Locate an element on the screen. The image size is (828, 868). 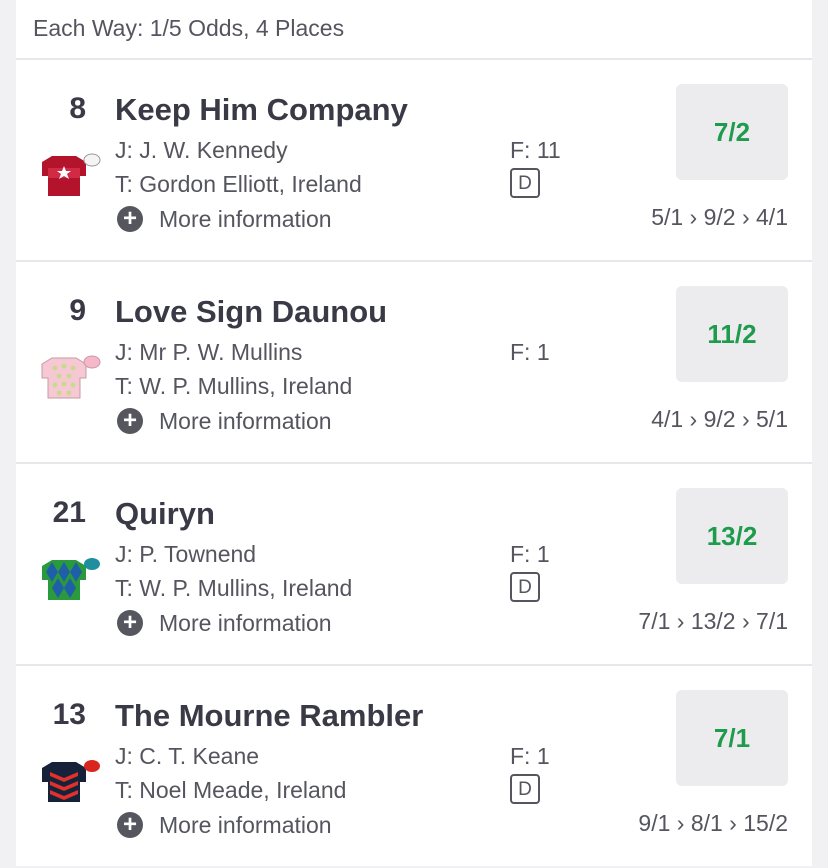
pink-silks-green-spots-icon is located at coordinates (71, 377).